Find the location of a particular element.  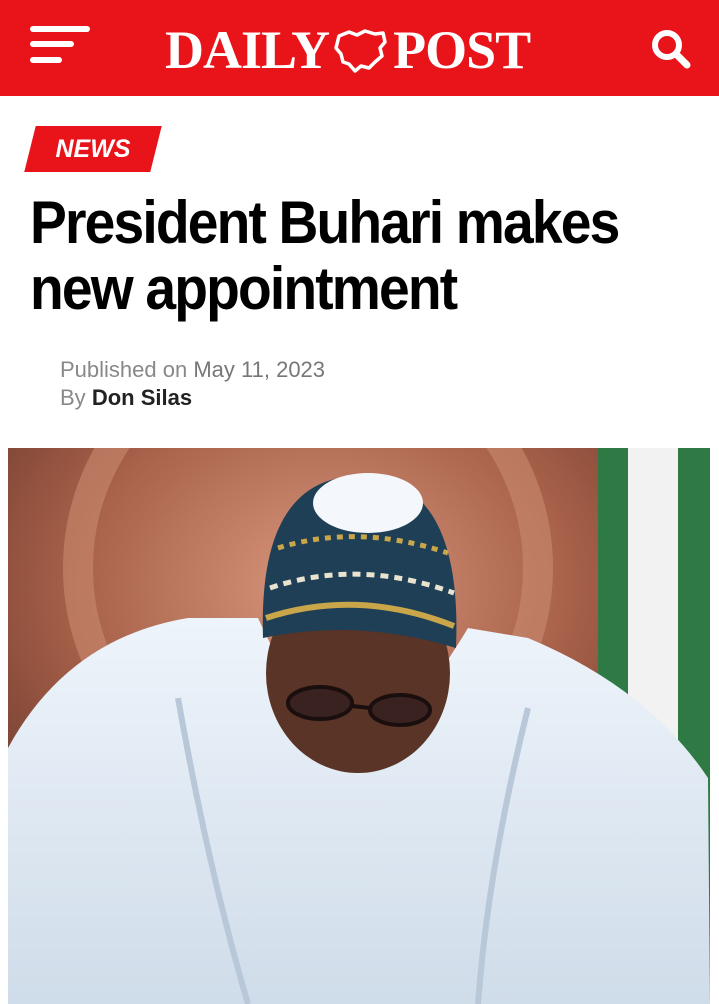

published-prefix: Published on is located at coordinates (124, 369).